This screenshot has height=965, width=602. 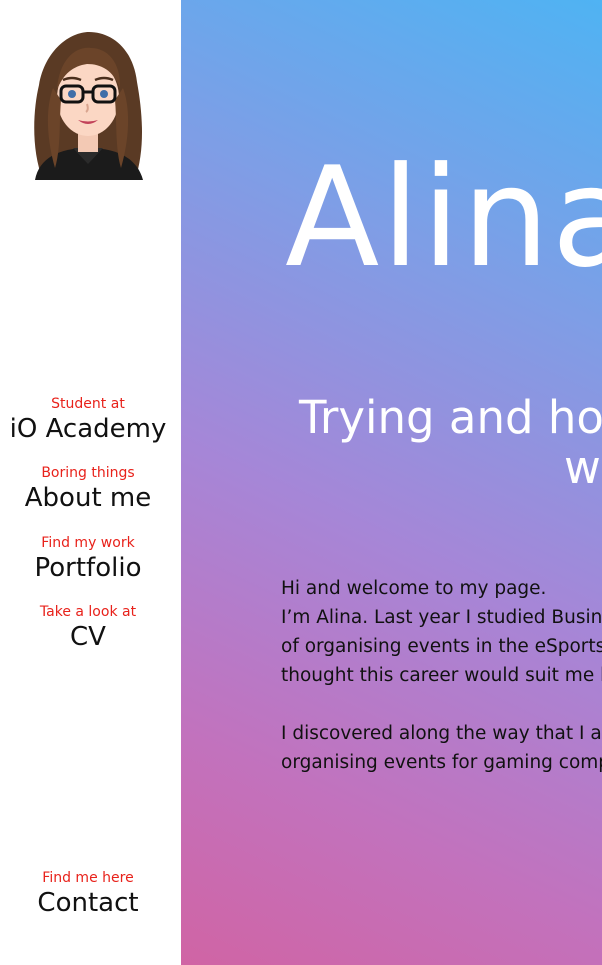 What do you see at coordinates (88, 543) in the screenshot?
I see `nav-item-subtitle: Find my work` at bounding box center [88, 543].